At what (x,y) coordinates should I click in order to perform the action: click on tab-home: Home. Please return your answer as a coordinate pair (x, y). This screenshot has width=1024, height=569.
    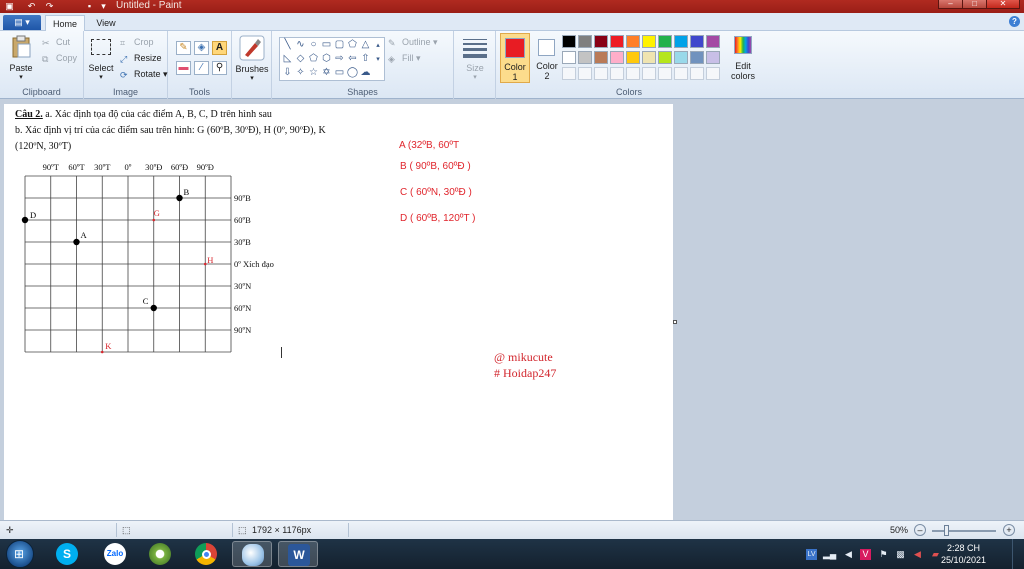
    Looking at the image, I should click on (65, 23).